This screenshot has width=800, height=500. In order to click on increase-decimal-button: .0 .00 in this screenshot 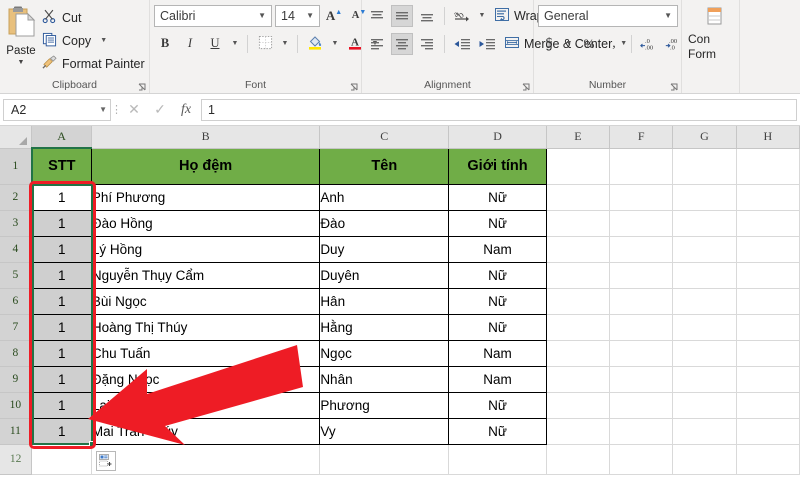, I will do `click(649, 44)`.